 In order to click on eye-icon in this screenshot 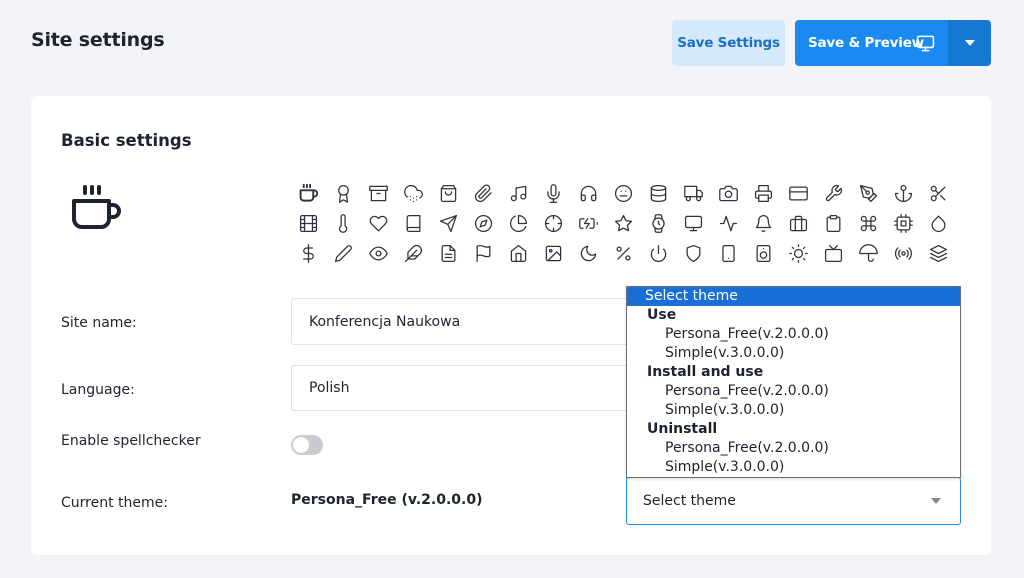, I will do `click(378, 253)`.